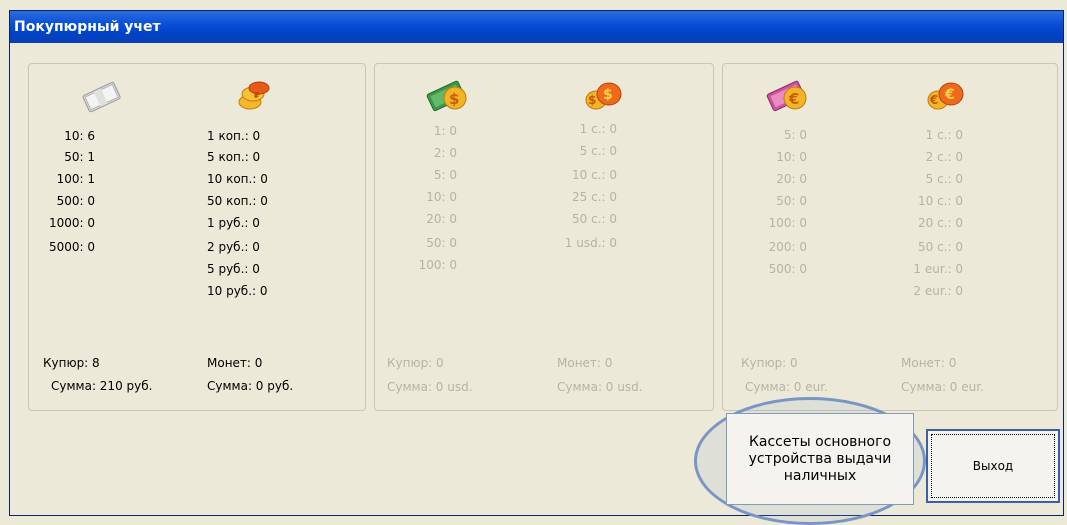 Image resolution: width=1067 pixels, height=525 pixels. What do you see at coordinates (233, 247) in the screenshot?
I see `rub-coin-2rub: 2 руб.: 0` at bounding box center [233, 247].